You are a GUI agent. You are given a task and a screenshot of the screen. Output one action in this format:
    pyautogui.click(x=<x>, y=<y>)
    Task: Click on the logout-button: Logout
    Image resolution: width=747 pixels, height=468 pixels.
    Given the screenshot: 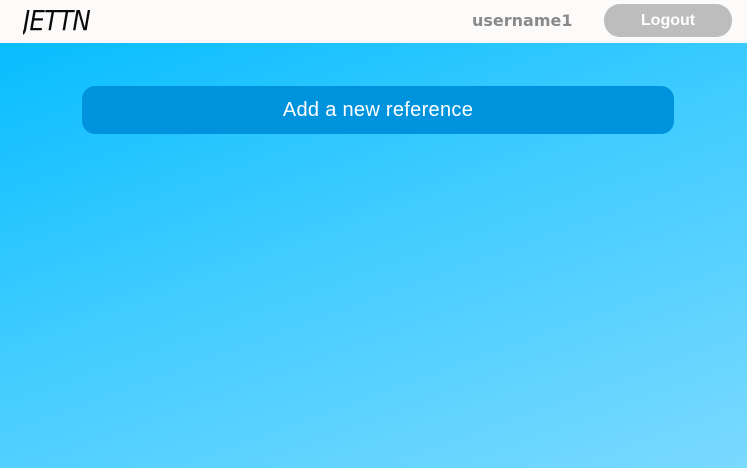 What is the action you would take?
    pyautogui.click(x=668, y=20)
    